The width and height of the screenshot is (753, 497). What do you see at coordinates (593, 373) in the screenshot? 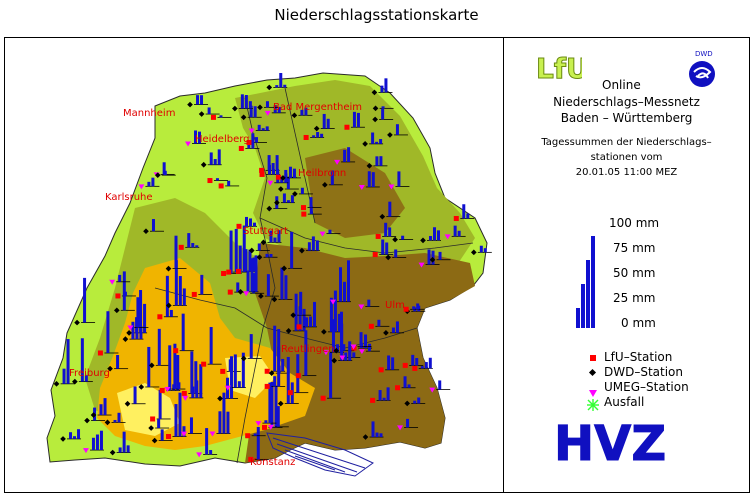
I see `dwd-station-symbol` at bounding box center [593, 373].